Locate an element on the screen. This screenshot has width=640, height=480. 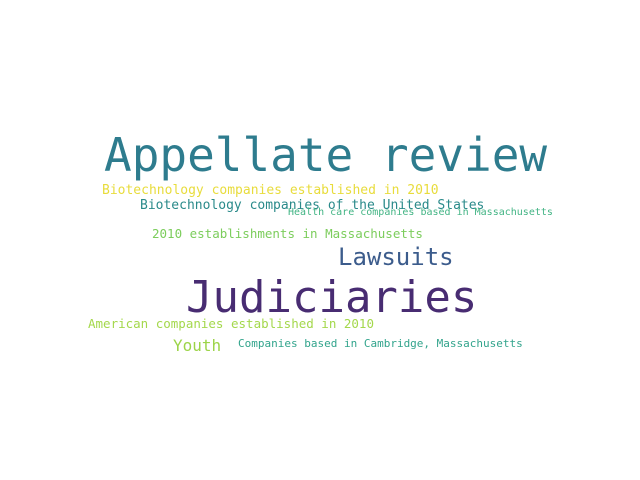
word-youth: Youth is located at coordinates (197, 345).